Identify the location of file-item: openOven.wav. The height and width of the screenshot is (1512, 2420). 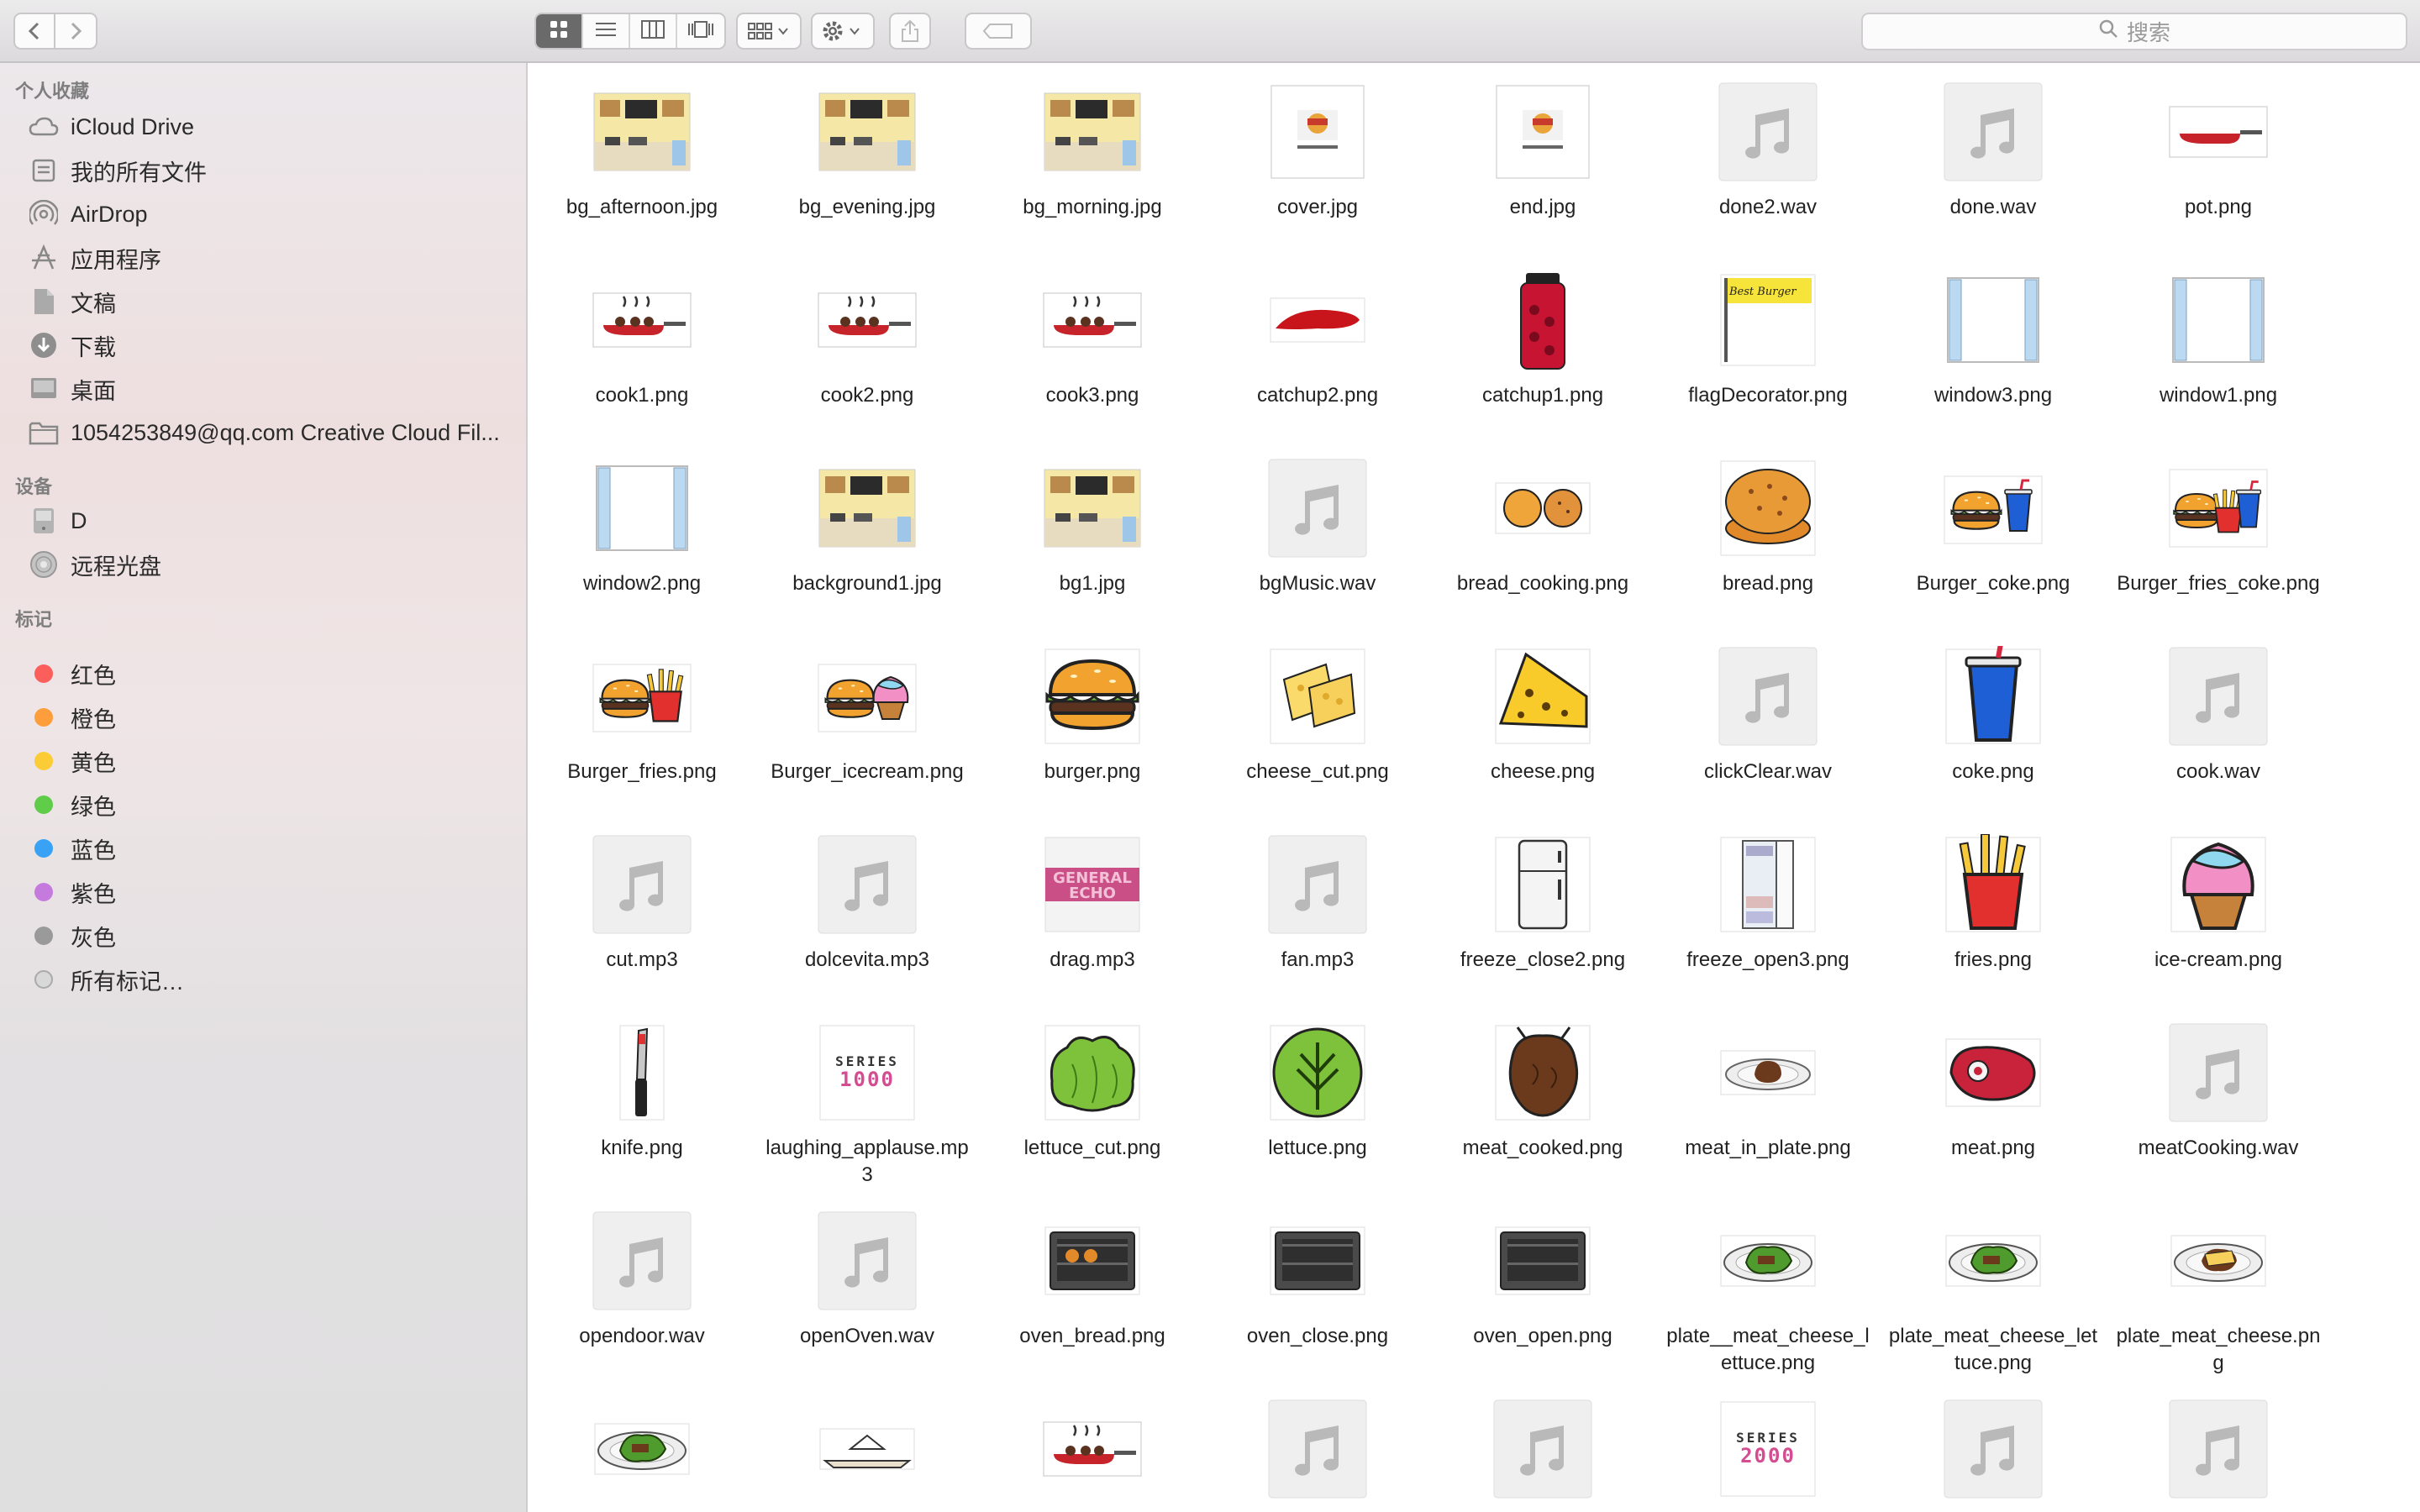
(868, 1288).